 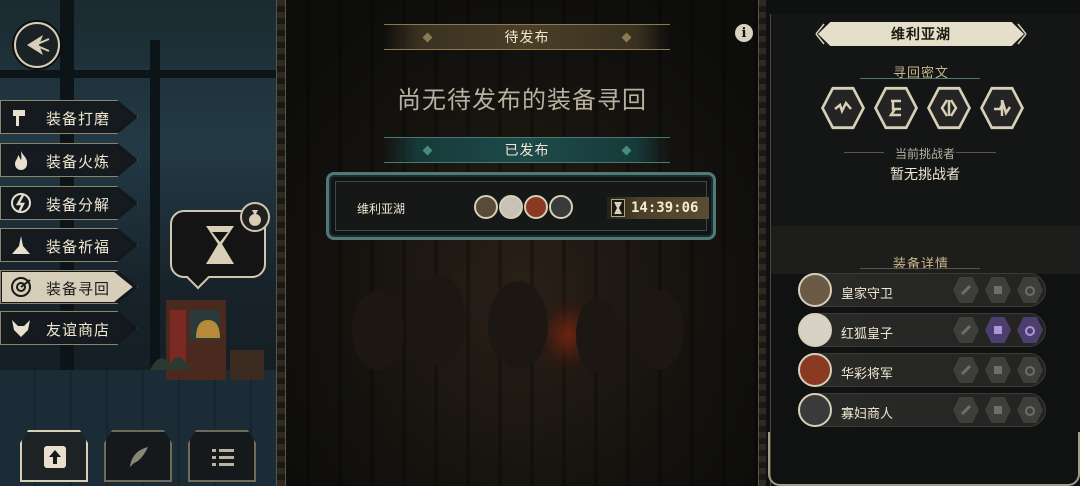 I want to click on challenger-avatar-red-fox, so click(x=511, y=207).